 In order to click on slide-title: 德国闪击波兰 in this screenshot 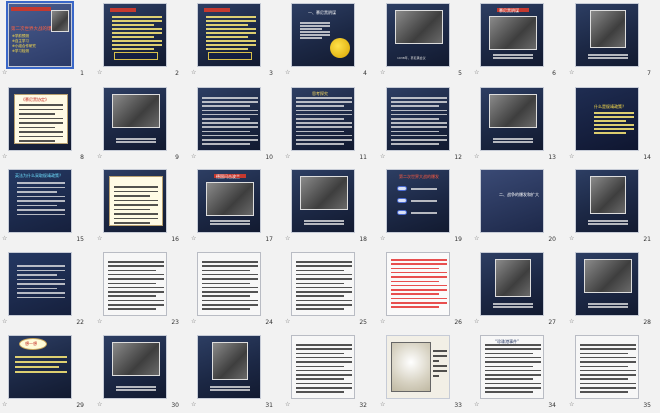, I will do `click(228, 176)`.